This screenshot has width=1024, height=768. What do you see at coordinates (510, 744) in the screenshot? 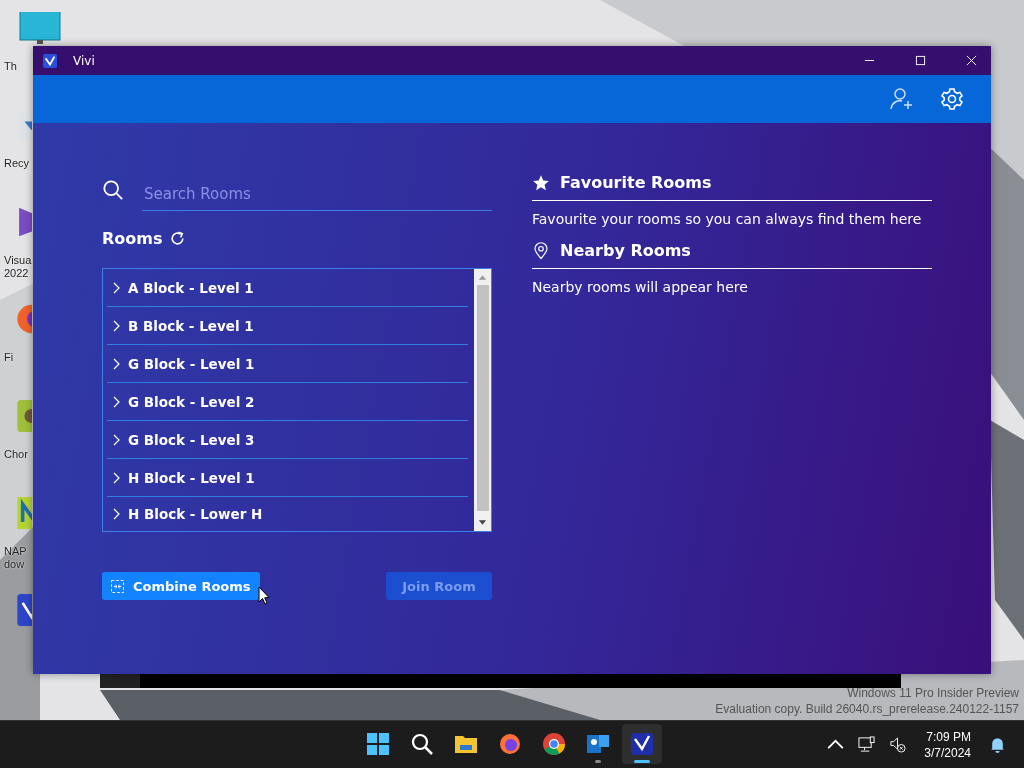
I see `fox-browser-icon` at bounding box center [510, 744].